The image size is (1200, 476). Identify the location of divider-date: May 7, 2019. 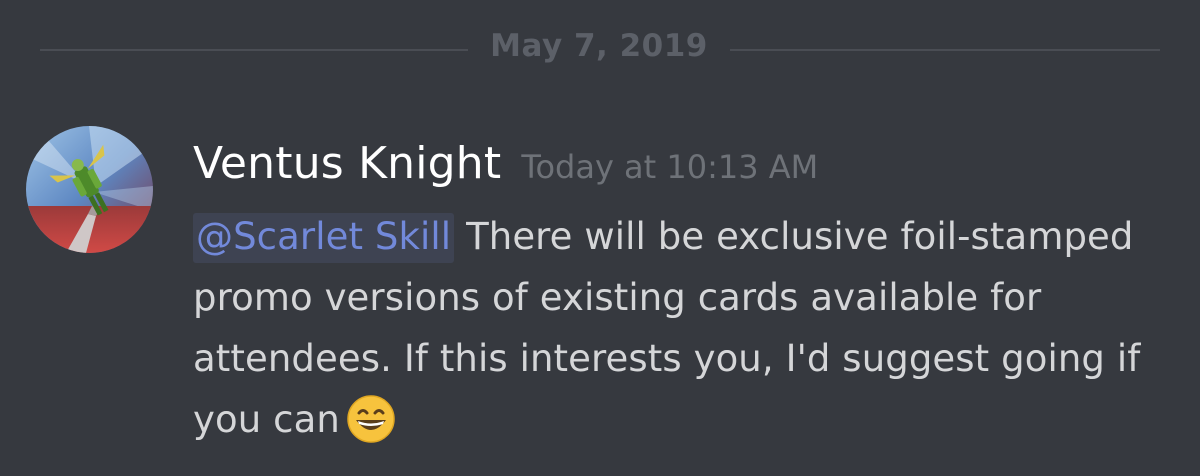
(599, 46).